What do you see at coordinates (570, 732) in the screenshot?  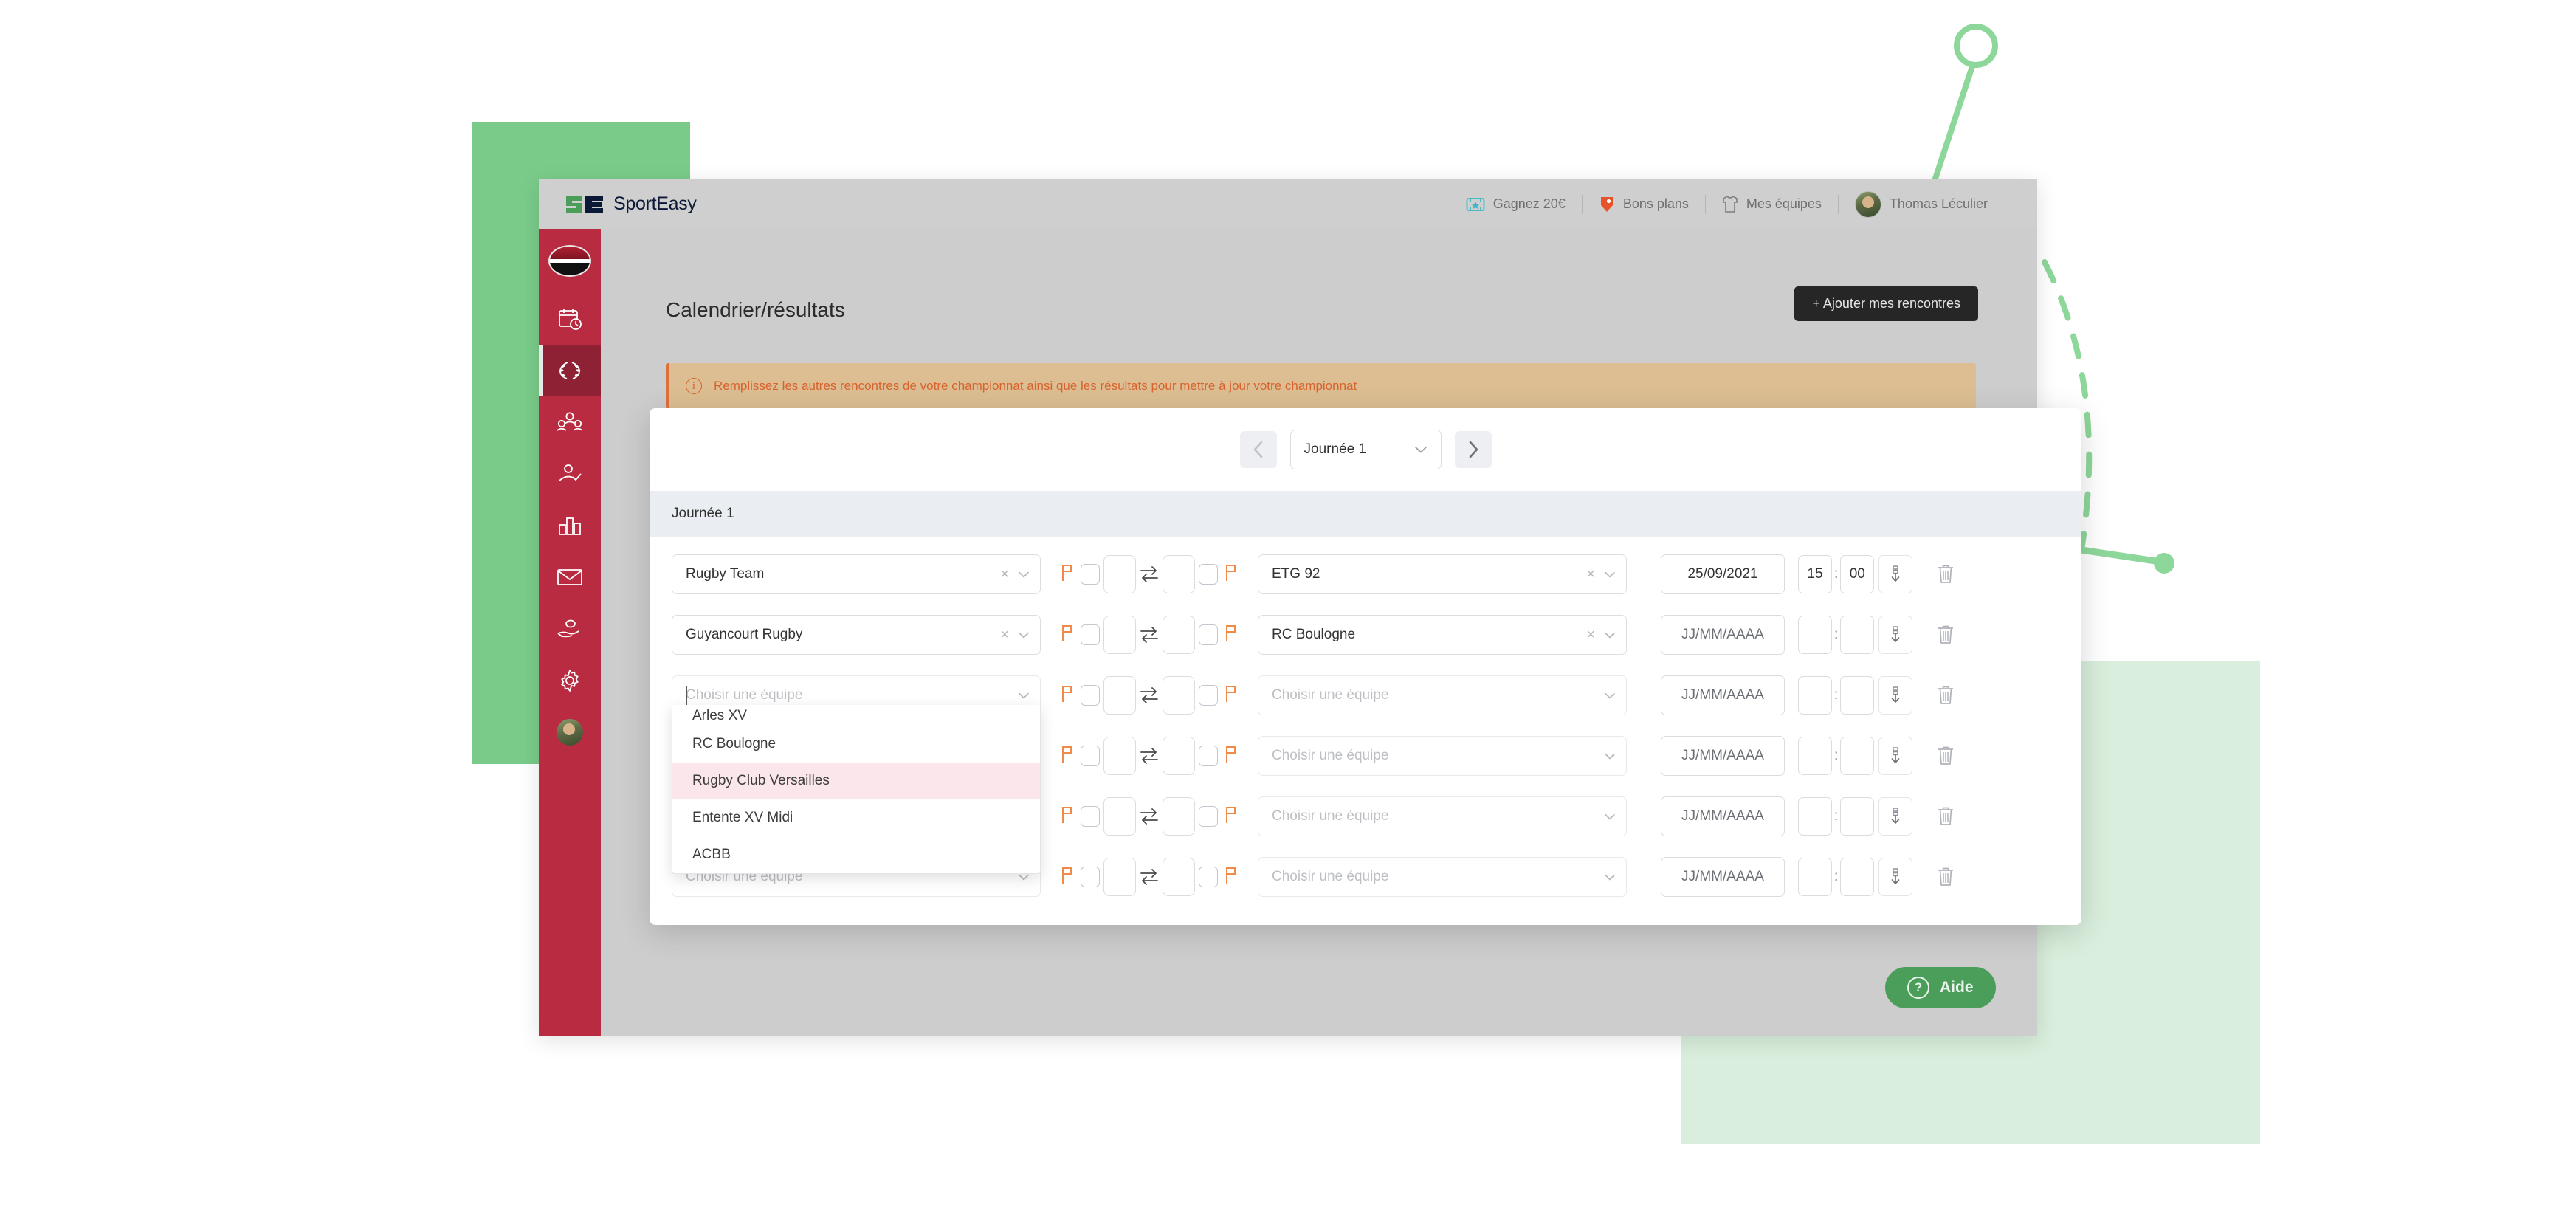 I see `sidebar-item-profile` at bounding box center [570, 732].